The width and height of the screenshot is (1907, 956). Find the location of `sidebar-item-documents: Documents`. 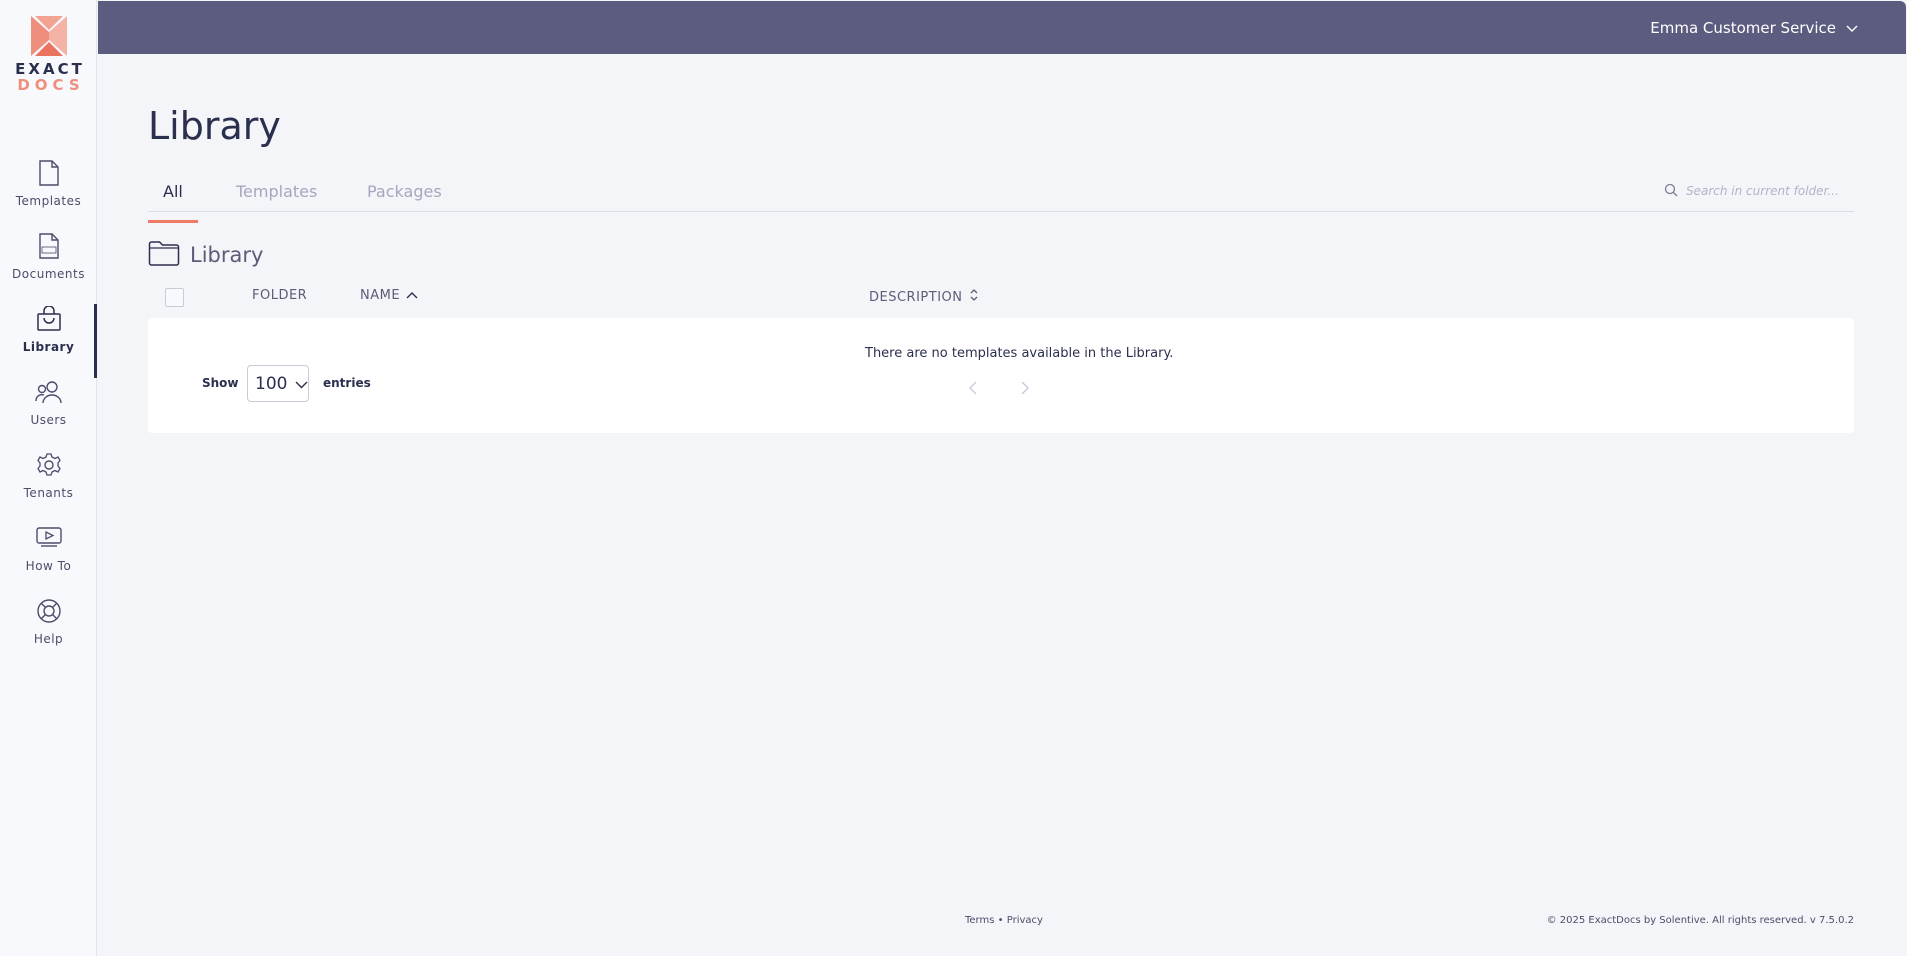

sidebar-item-documents: Documents is located at coordinates (48, 269).